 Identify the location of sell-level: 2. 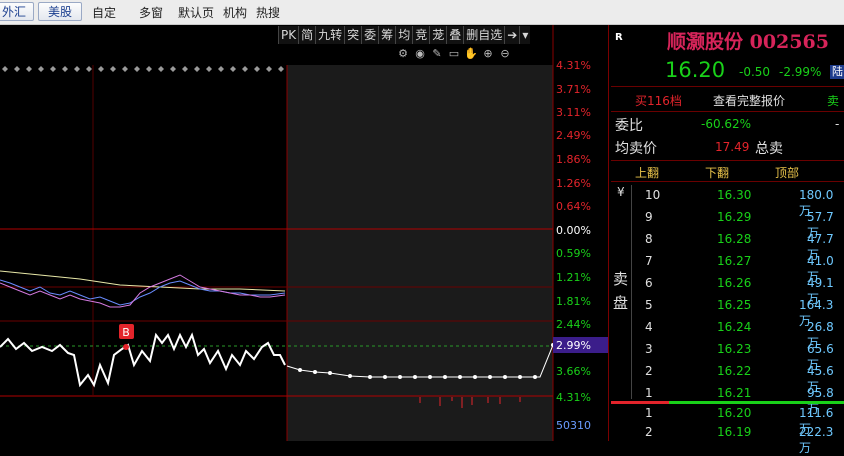
(649, 371).